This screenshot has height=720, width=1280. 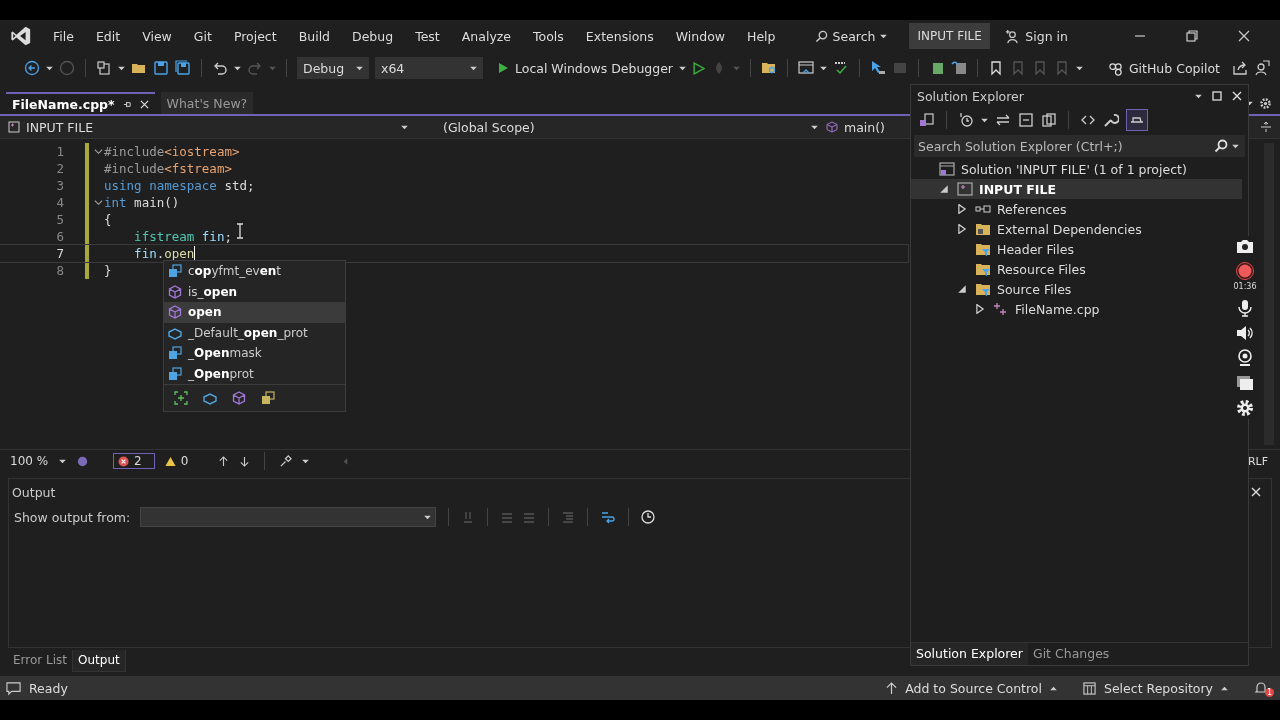 I want to click on windows-icon, so click(x=1245, y=383).